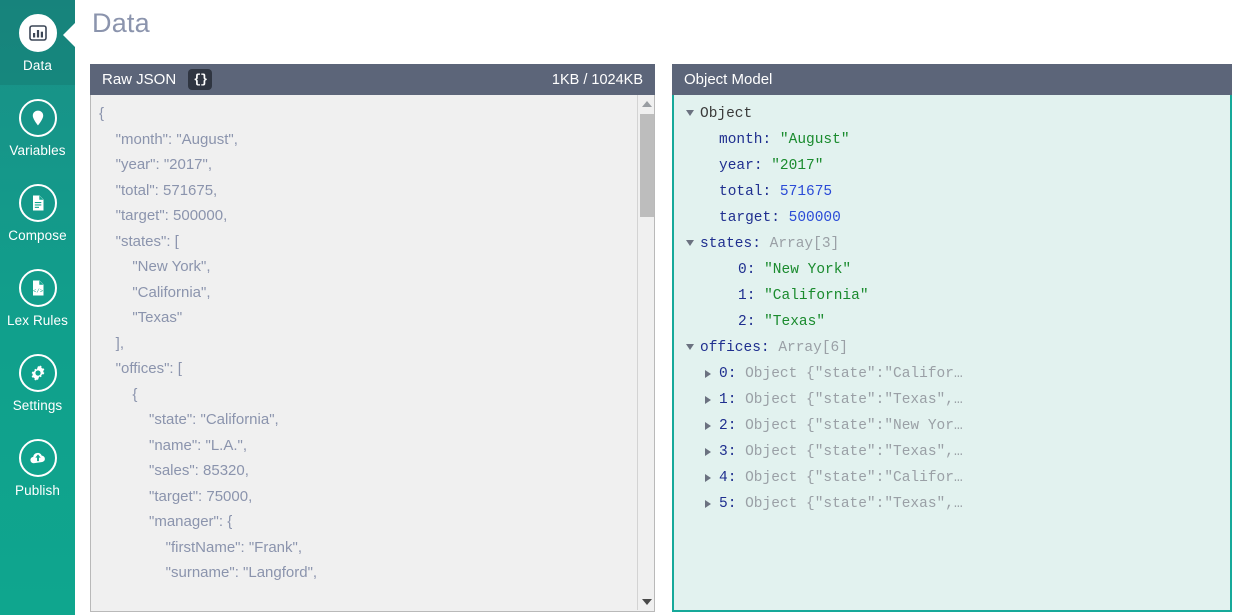 The width and height of the screenshot is (1245, 615). Describe the element at coordinates (728, 79) in the screenshot. I see `object-model-title: Object Model` at that location.